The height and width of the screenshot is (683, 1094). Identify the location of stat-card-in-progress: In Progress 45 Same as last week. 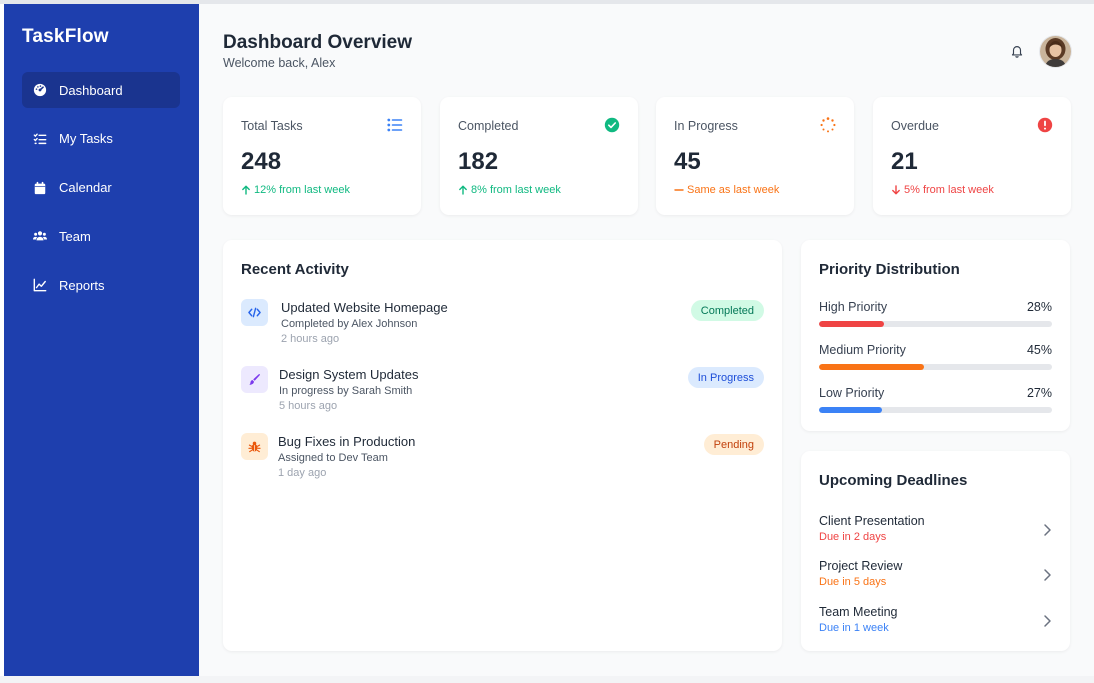
(755, 156).